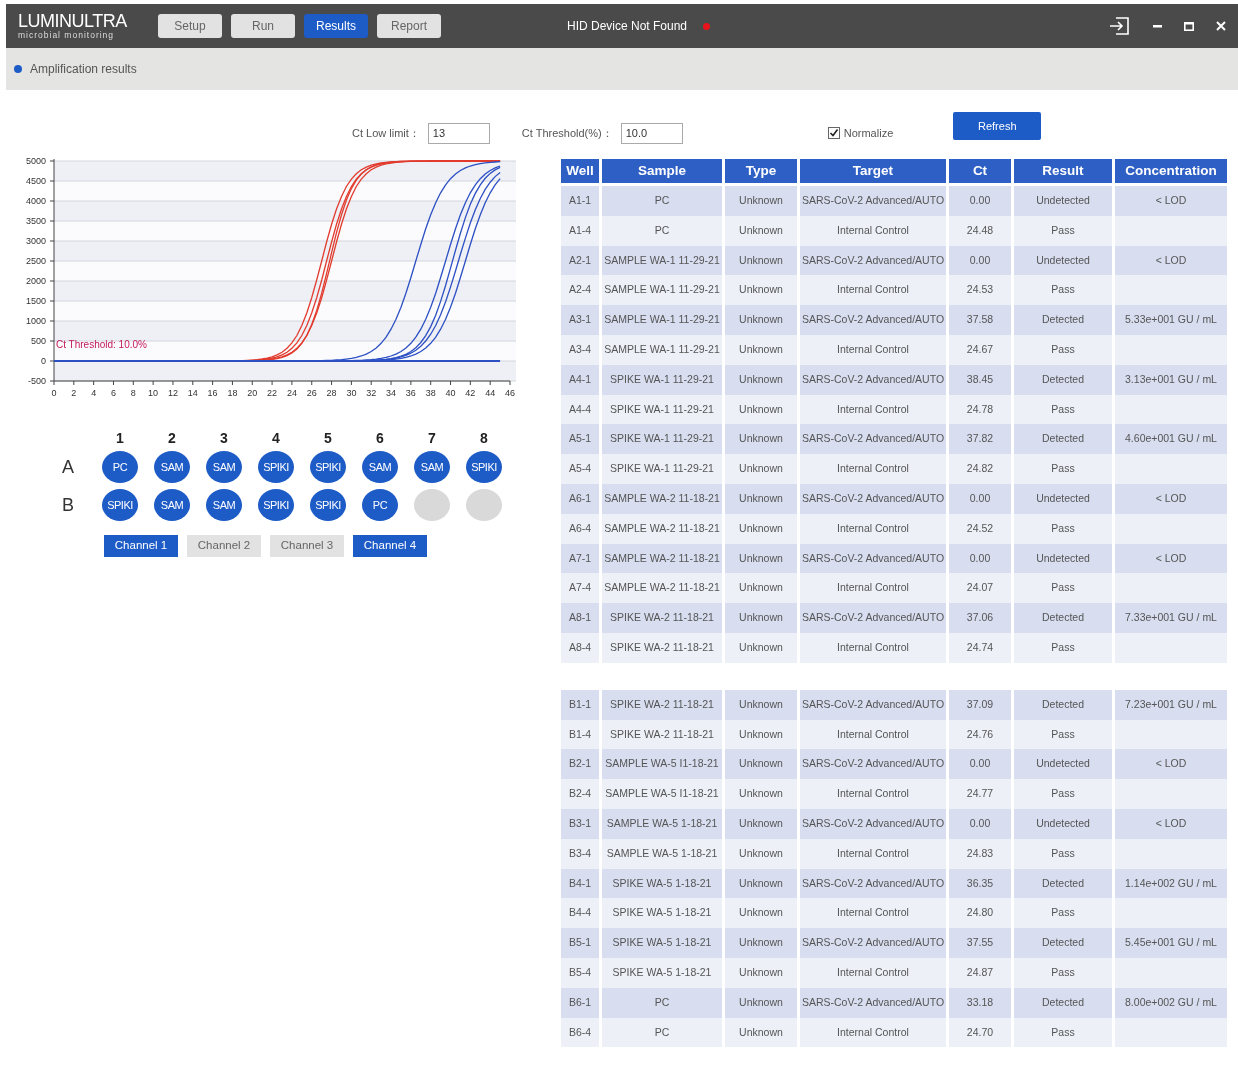 The width and height of the screenshot is (1238, 1082). What do you see at coordinates (707, 26) in the screenshot?
I see `status-dot` at bounding box center [707, 26].